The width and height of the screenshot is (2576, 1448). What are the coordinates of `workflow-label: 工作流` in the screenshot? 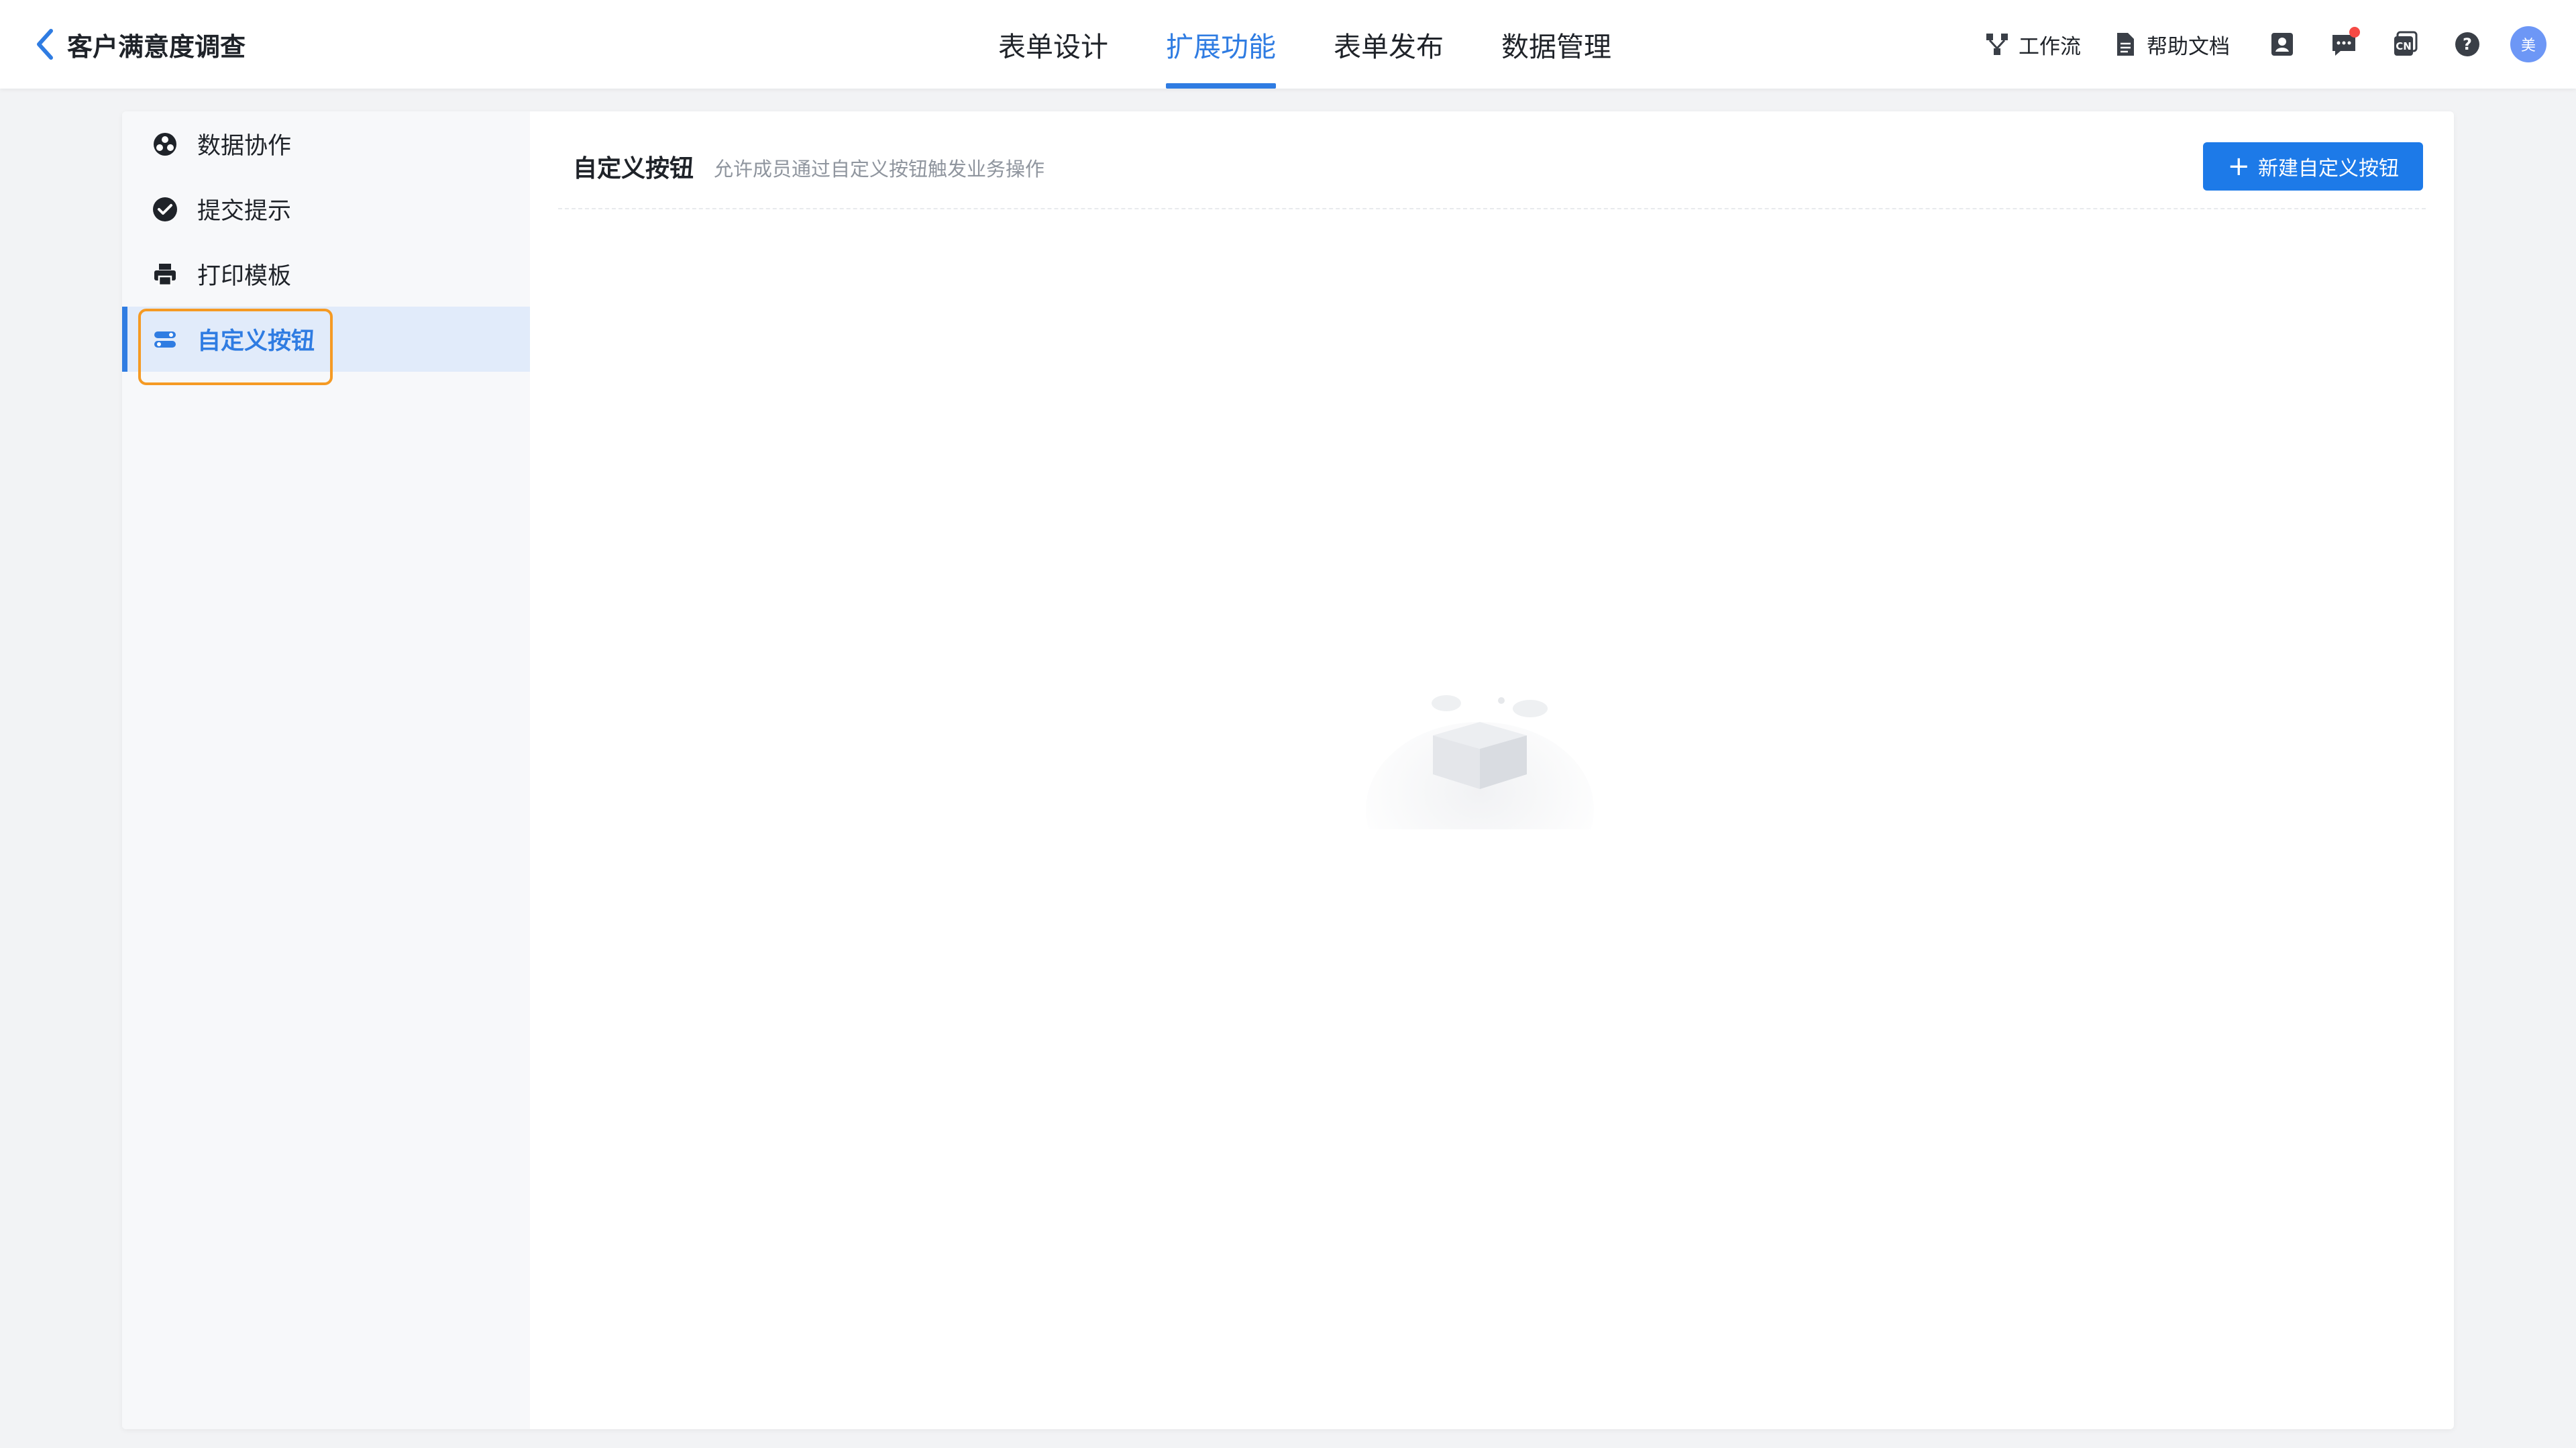 It's located at (2050, 46).